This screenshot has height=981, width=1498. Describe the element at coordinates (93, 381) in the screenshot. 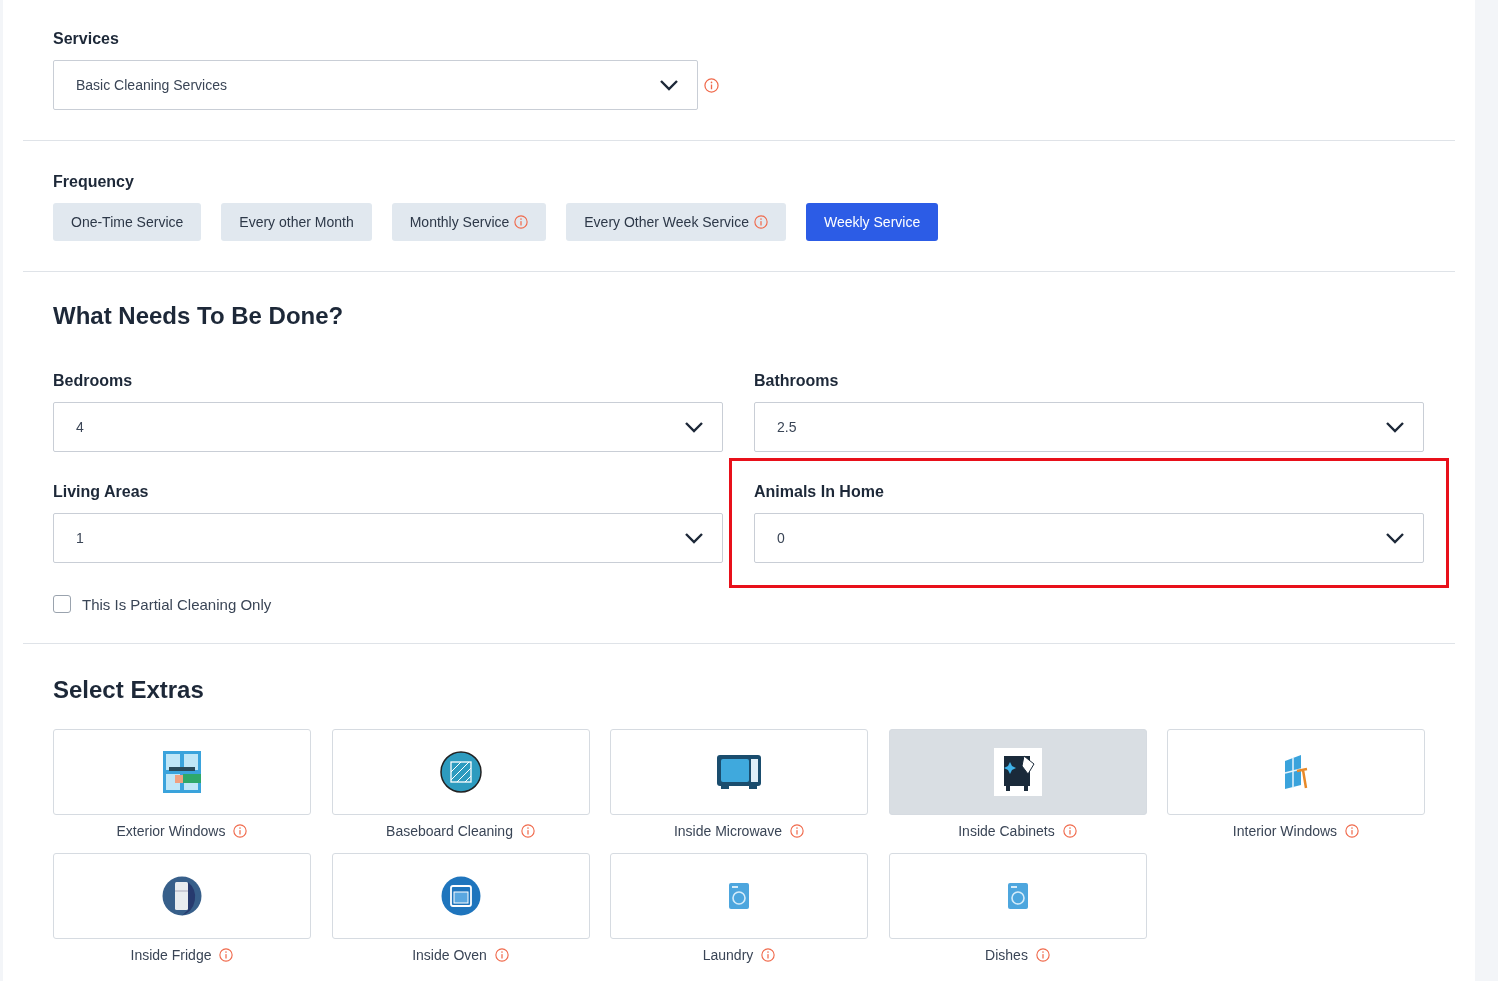

I see `field-label: Bedrooms` at that location.